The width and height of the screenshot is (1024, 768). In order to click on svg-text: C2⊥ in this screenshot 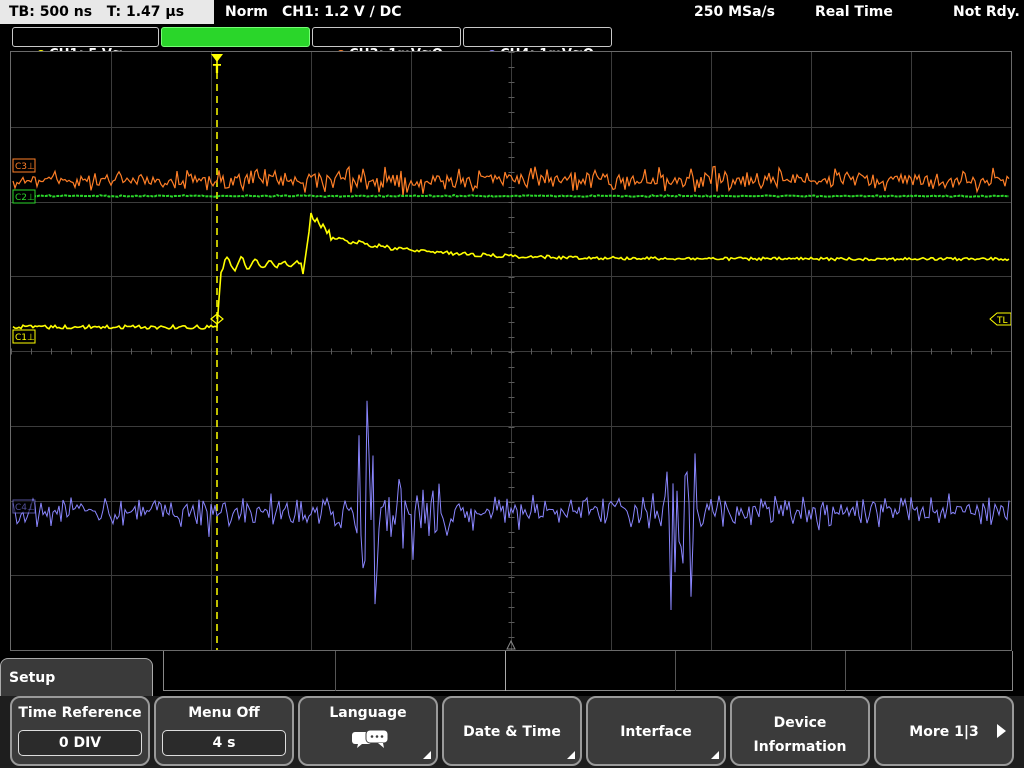, I will do `click(25, 198)`.